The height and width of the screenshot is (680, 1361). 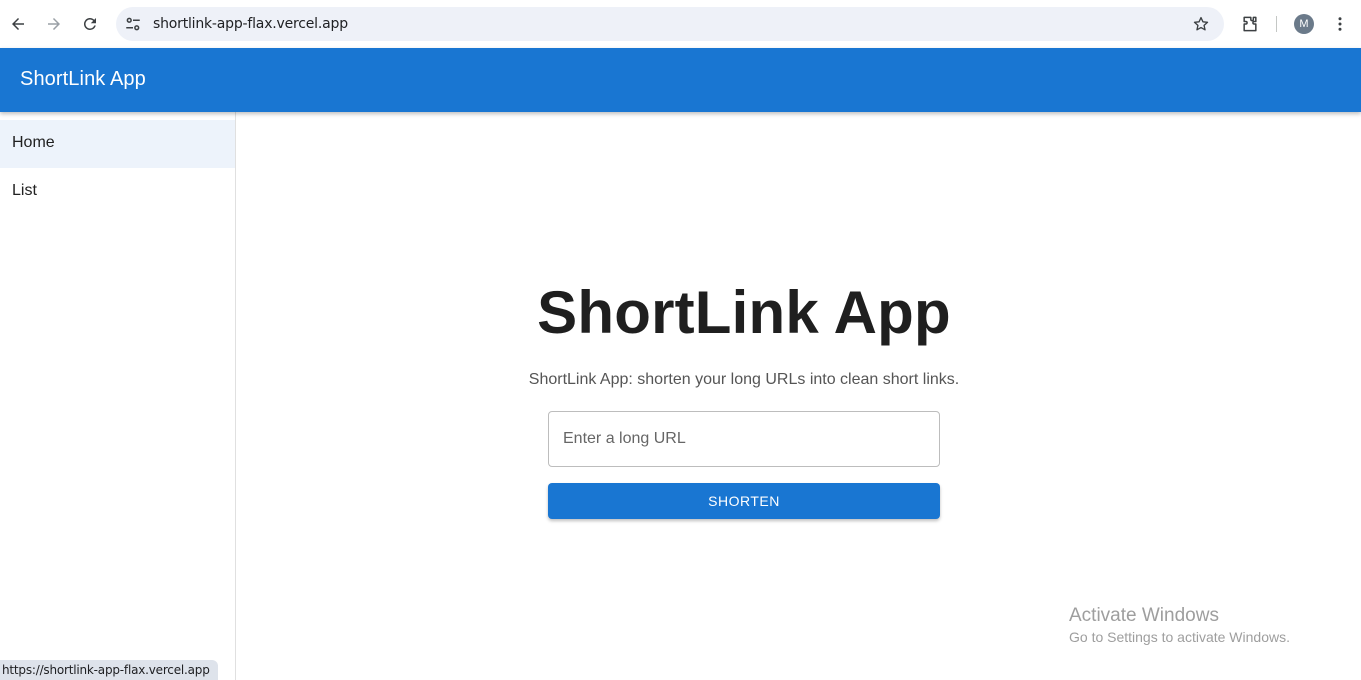 I want to click on app-bar: ShortLink App, so click(x=680, y=80).